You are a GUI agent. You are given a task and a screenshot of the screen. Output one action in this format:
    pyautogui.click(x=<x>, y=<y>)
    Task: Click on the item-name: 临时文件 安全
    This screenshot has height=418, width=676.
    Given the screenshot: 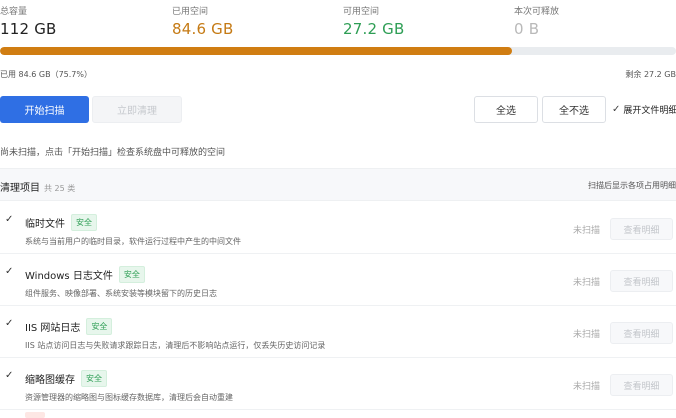 What is the action you would take?
    pyautogui.click(x=61, y=222)
    